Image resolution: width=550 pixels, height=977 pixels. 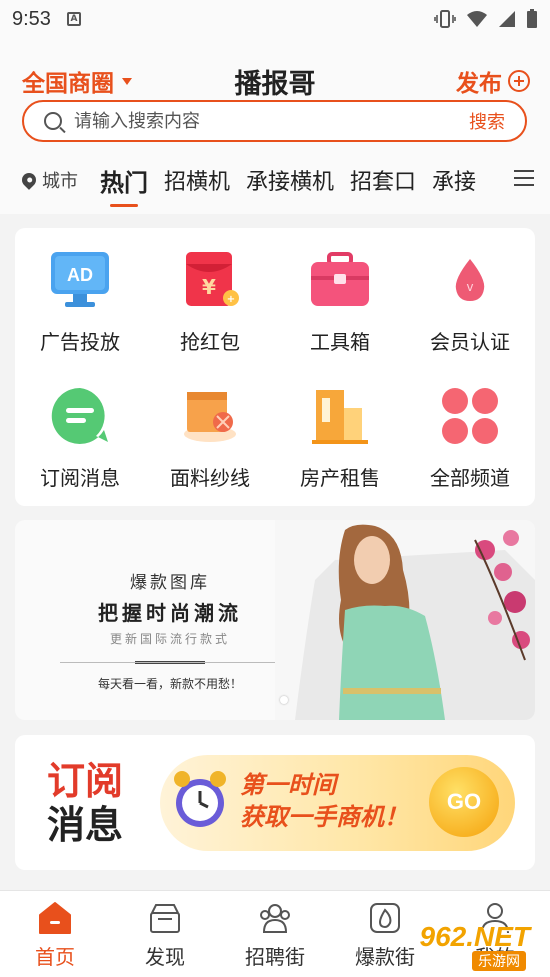 What do you see at coordinates (470, 286) in the screenshot?
I see `svg-text: v` at bounding box center [470, 286].